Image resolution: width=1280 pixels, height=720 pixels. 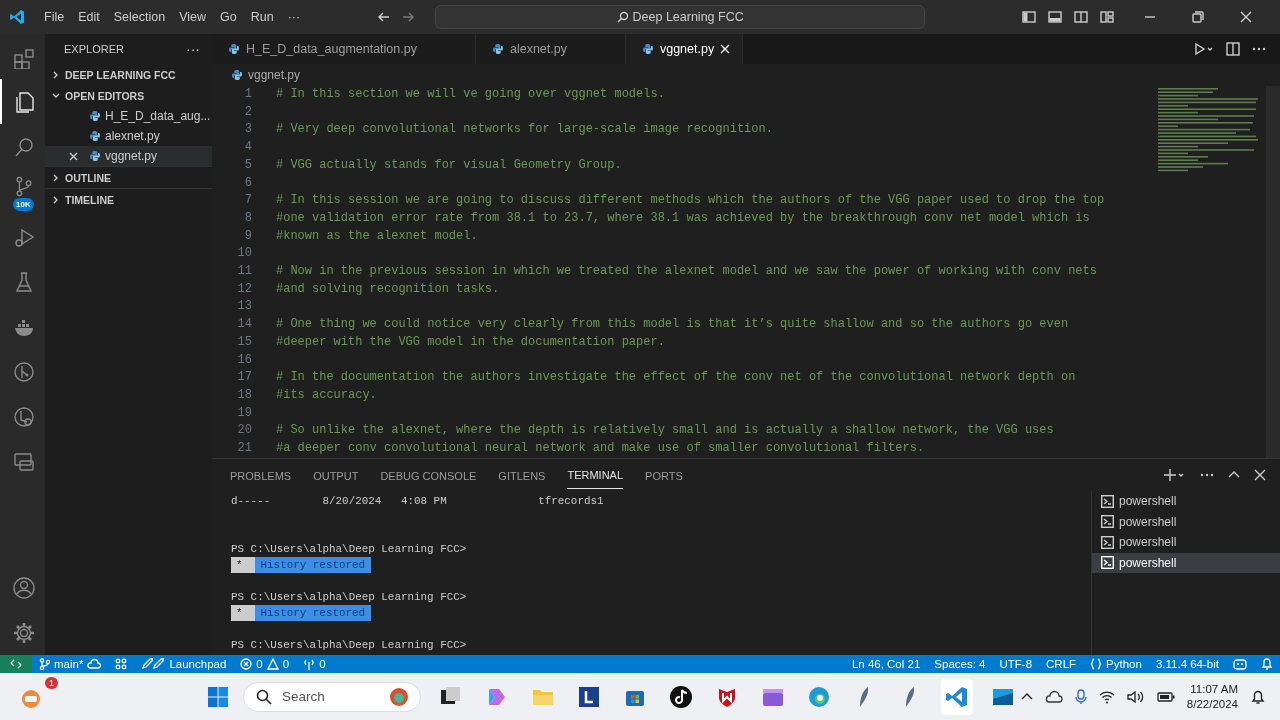 I want to click on sidebar-toggle-icon, so click(x=1029, y=17).